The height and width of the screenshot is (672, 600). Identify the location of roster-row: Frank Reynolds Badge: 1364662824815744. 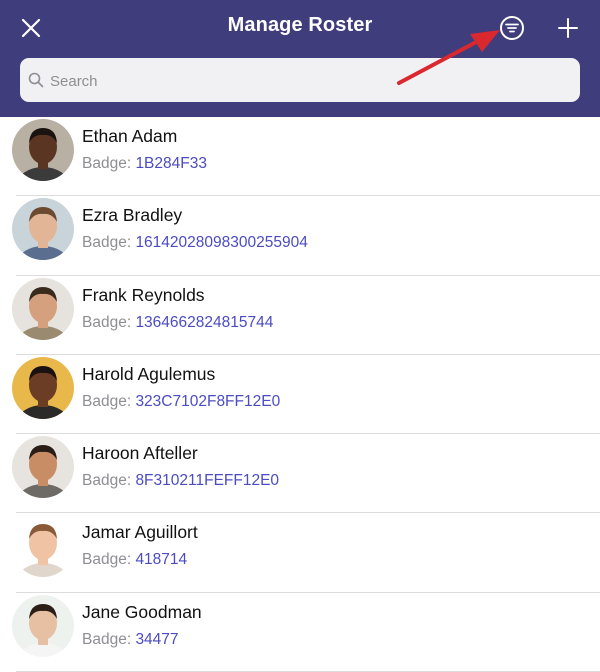
(300, 315).